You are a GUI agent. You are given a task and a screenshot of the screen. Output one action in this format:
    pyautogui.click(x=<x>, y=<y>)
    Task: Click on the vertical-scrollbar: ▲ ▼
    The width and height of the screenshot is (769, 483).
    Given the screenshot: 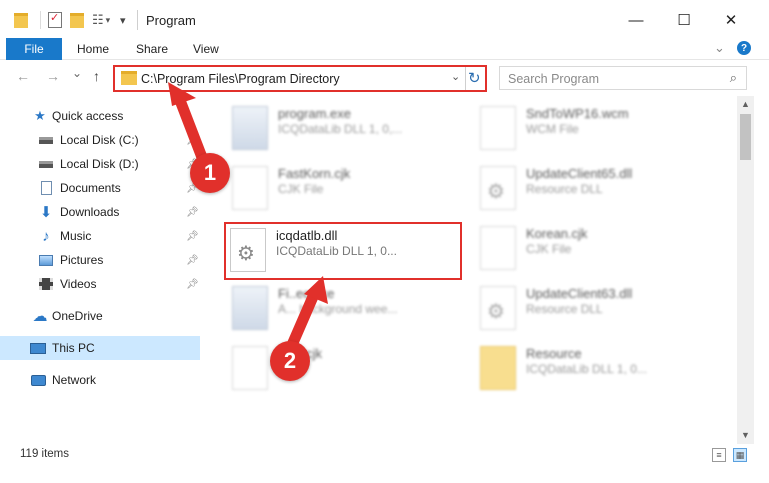 What is the action you would take?
    pyautogui.click(x=745, y=270)
    